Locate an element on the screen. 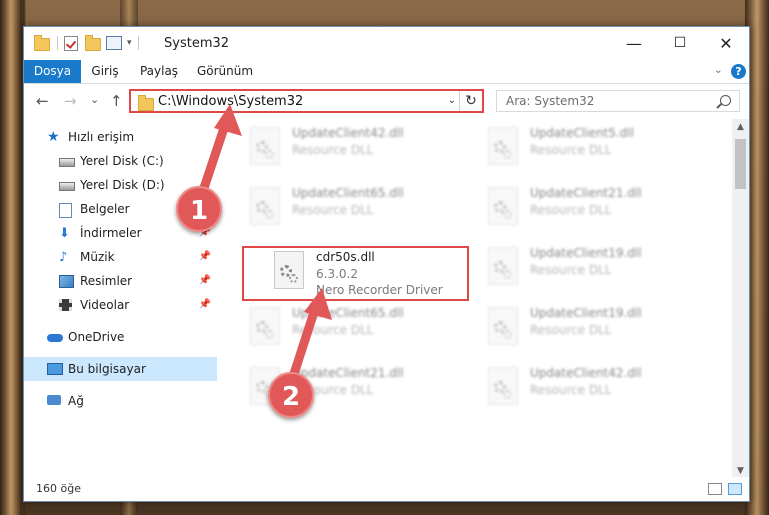  callout-badge-1: 1 is located at coordinates (199, 209).